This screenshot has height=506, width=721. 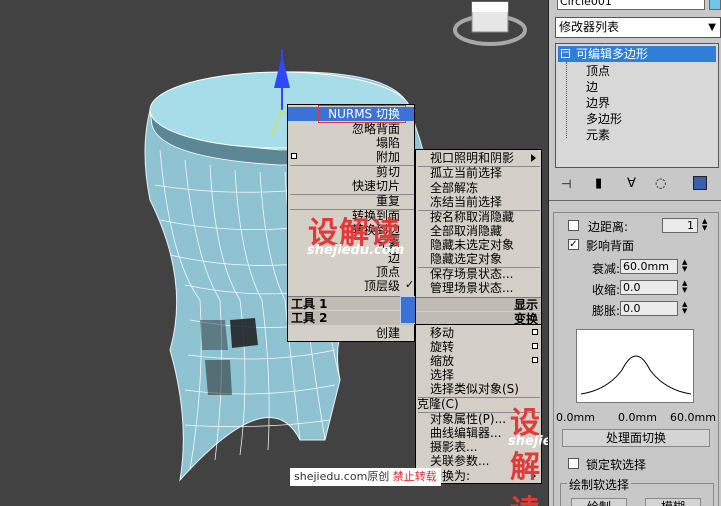 What do you see at coordinates (344, 157) in the screenshot?
I see `menu-item-attach: 附加` at bounding box center [344, 157].